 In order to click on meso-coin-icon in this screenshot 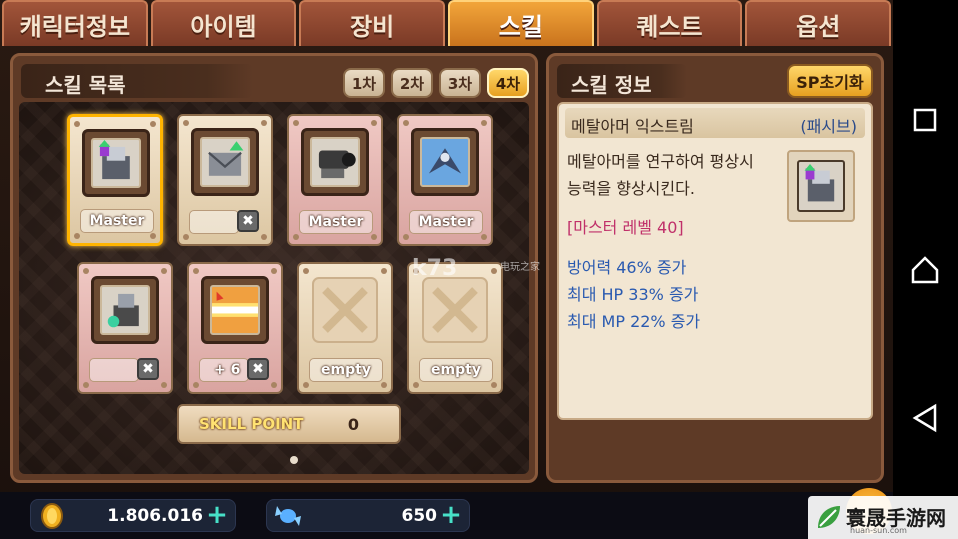, I will do `click(52, 516)`.